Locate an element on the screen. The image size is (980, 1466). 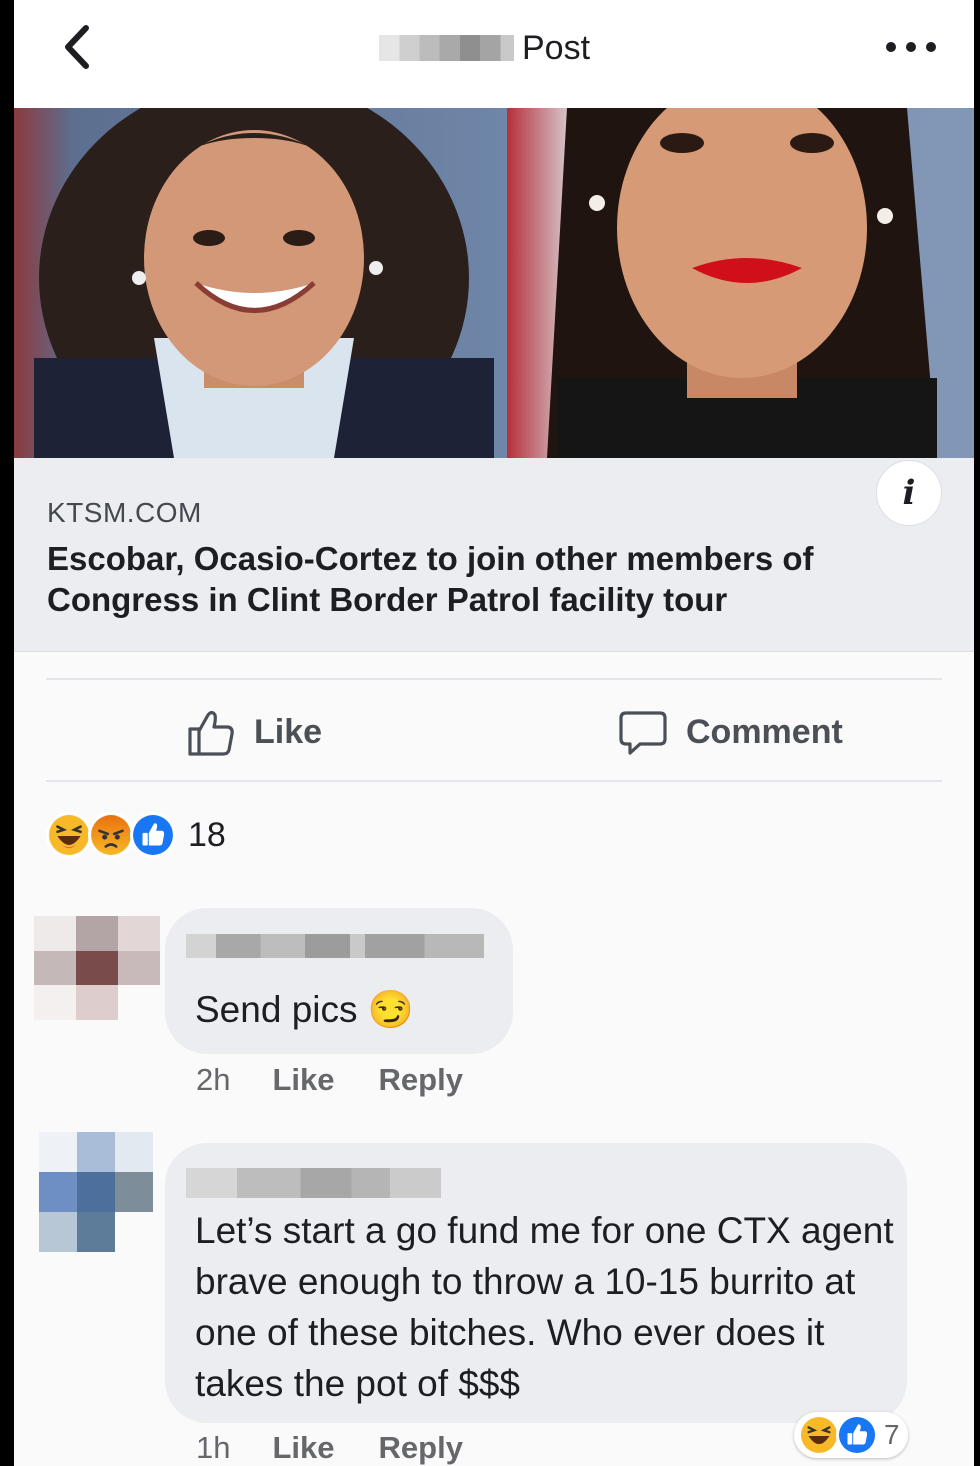
info-icon: i is located at coordinates (909, 493).